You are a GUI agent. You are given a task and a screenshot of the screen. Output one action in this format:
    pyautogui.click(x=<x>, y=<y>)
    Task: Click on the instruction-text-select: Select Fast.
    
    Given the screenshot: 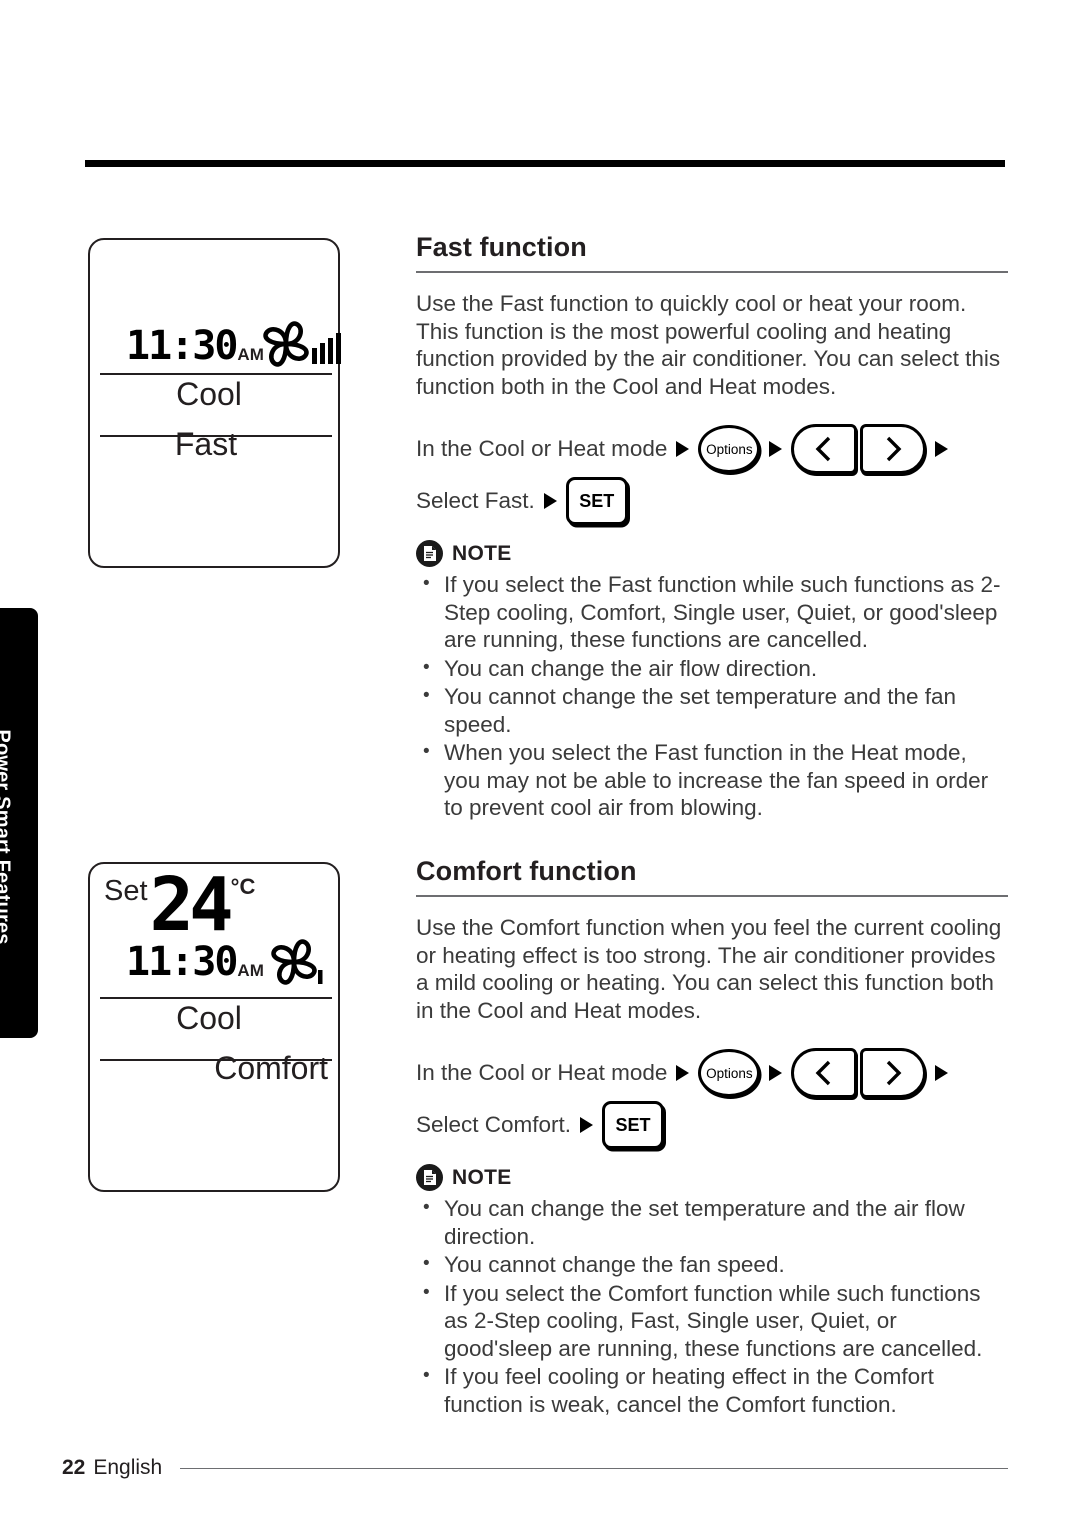 What is the action you would take?
    pyautogui.click(x=475, y=500)
    